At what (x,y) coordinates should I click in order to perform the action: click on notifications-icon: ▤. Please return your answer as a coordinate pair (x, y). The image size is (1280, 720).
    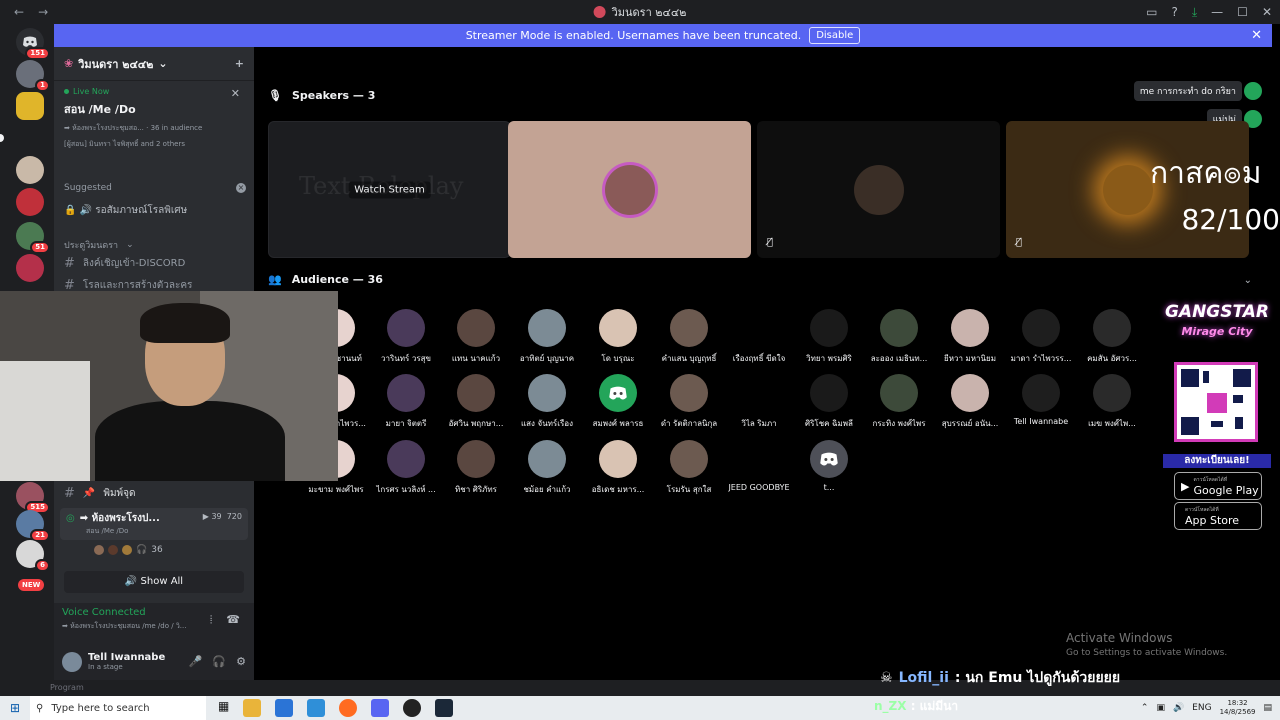
    Looking at the image, I should click on (1267, 708).